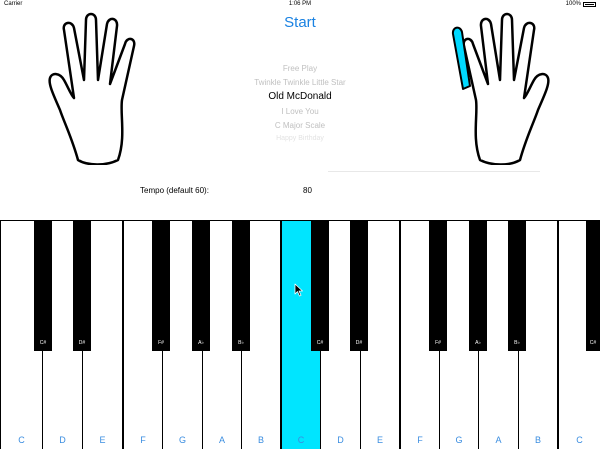 The height and width of the screenshot is (449, 600). Describe the element at coordinates (298, 290) in the screenshot. I see `mouse-cursor-icon` at that location.